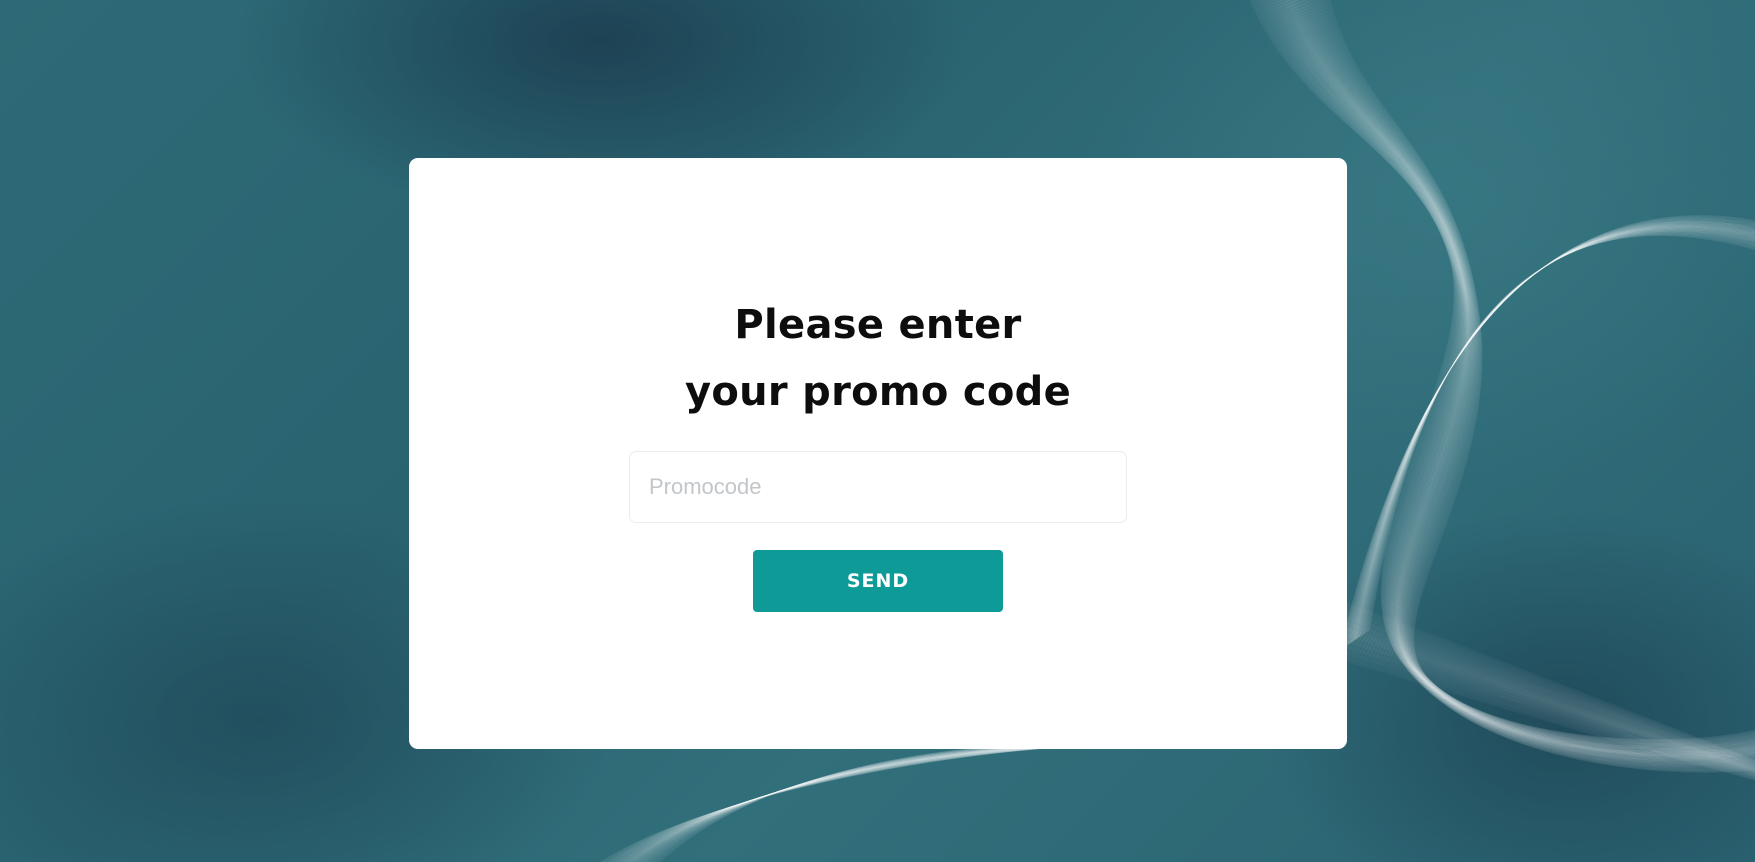  I want to click on page-title-line-1: Please enter, so click(878, 325).